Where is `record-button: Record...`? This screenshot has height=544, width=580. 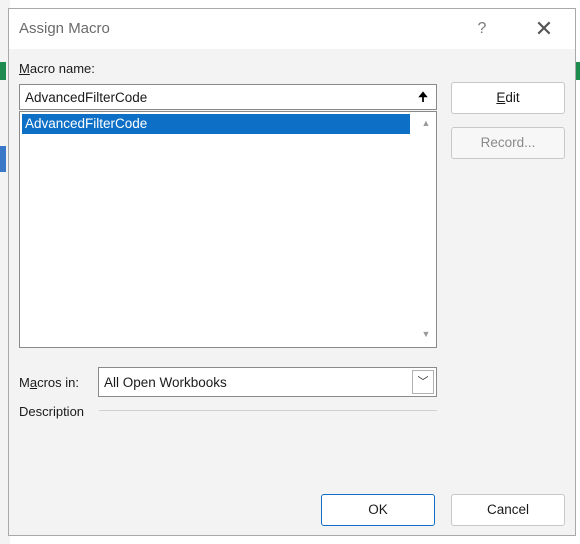 record-button: Record... is located at coordinates (508, 143).